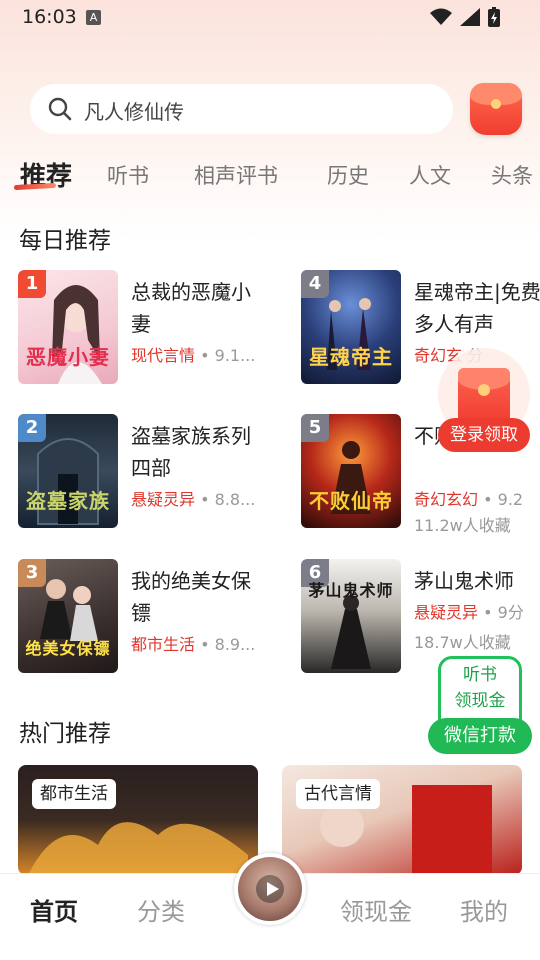 The width and height of the screenshot is (540, 960). What do you see at coordinates (134, 112) in the screenshot?
I see `search-placeholder: 凡人修仙传` at bounding box center [134, 112].